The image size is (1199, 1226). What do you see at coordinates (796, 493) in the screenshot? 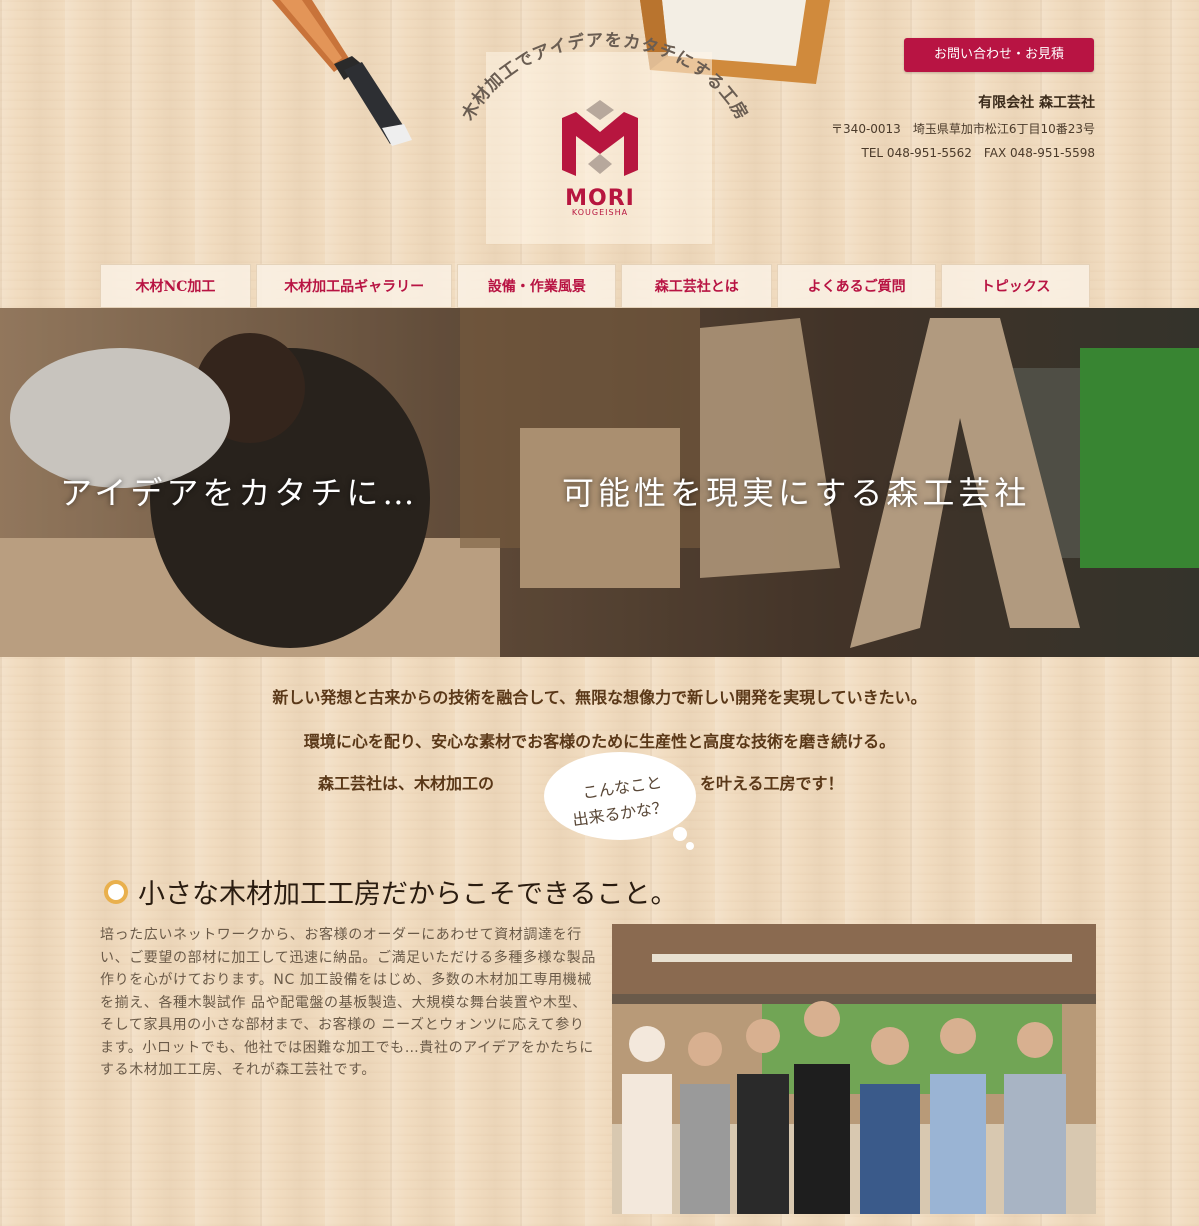
I see `hero-caption-right: 可能性を現実にする森工芸社` at bounding box center [796, 493].